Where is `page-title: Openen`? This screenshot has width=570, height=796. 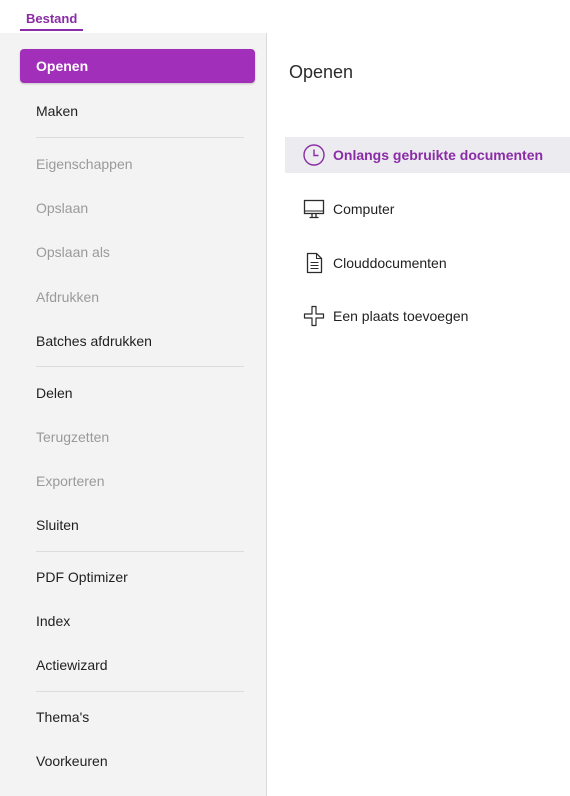
page-title: Openen is located at coordinates (321, 72).